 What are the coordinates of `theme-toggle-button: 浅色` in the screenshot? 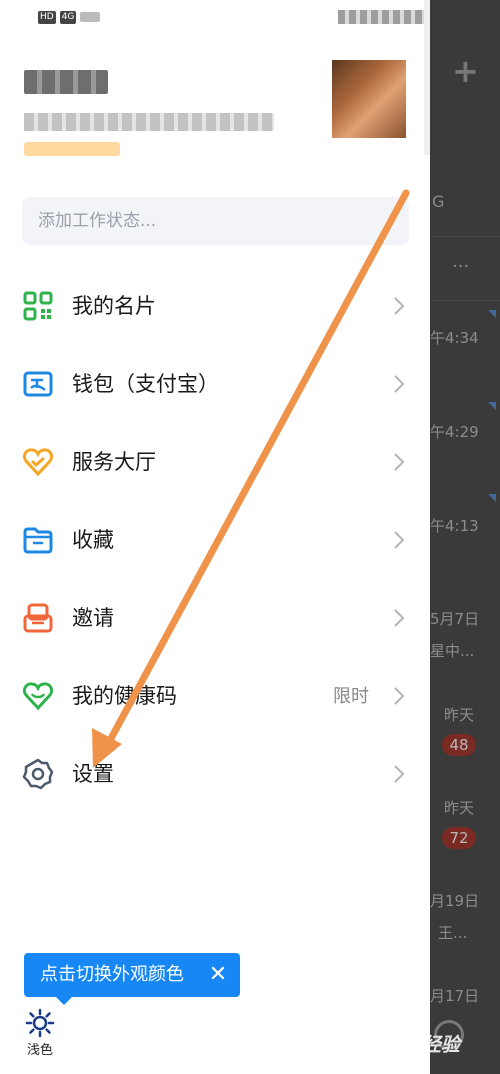 It's located at (40, 1033).